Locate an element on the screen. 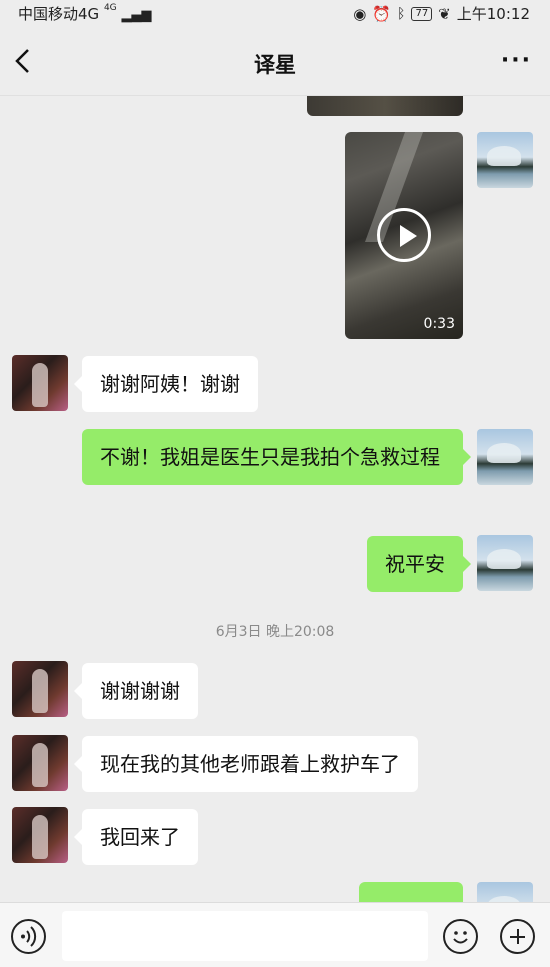 The width and height of the screenshot is (550, 967). video-message: 0:33 is located at coordinates (404, 235).